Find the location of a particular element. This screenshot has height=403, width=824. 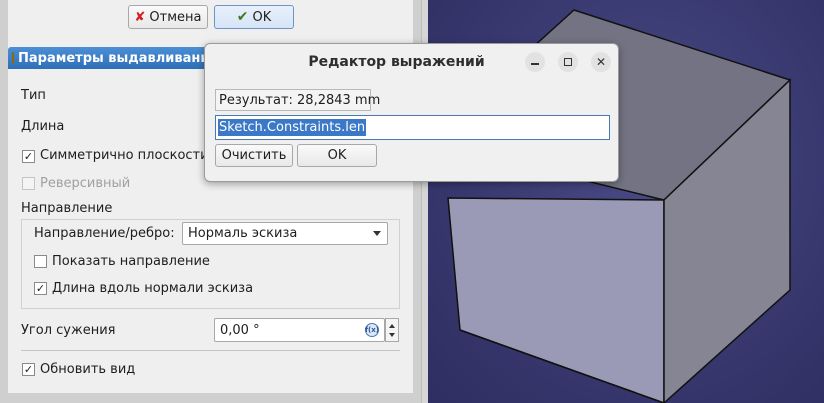

reversed-checkbox is located at coordinates (28, 183).